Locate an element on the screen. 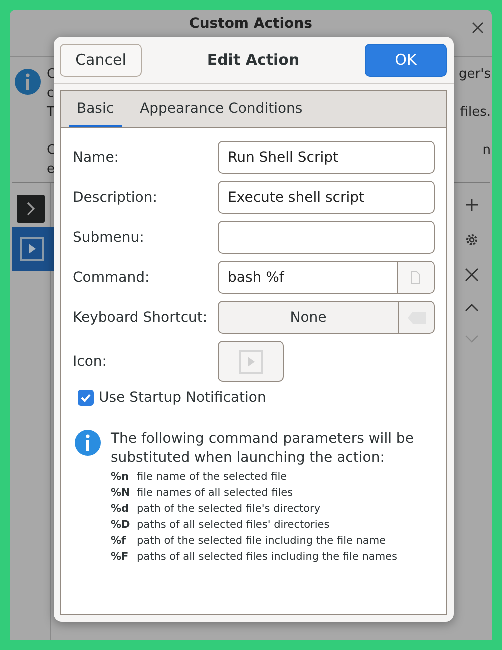  description-text: e is located at coordinates (51, 170).